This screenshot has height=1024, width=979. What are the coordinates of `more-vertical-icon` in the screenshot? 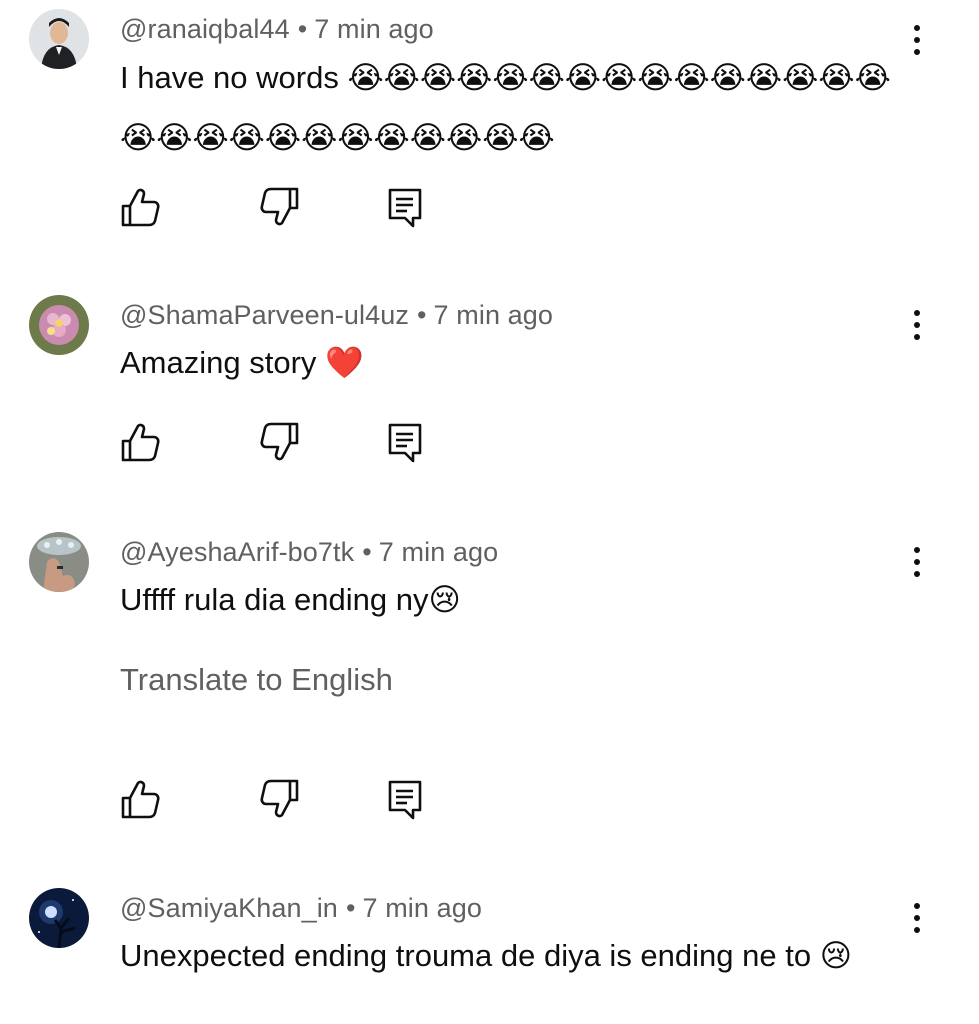 It's located at (917, 918).